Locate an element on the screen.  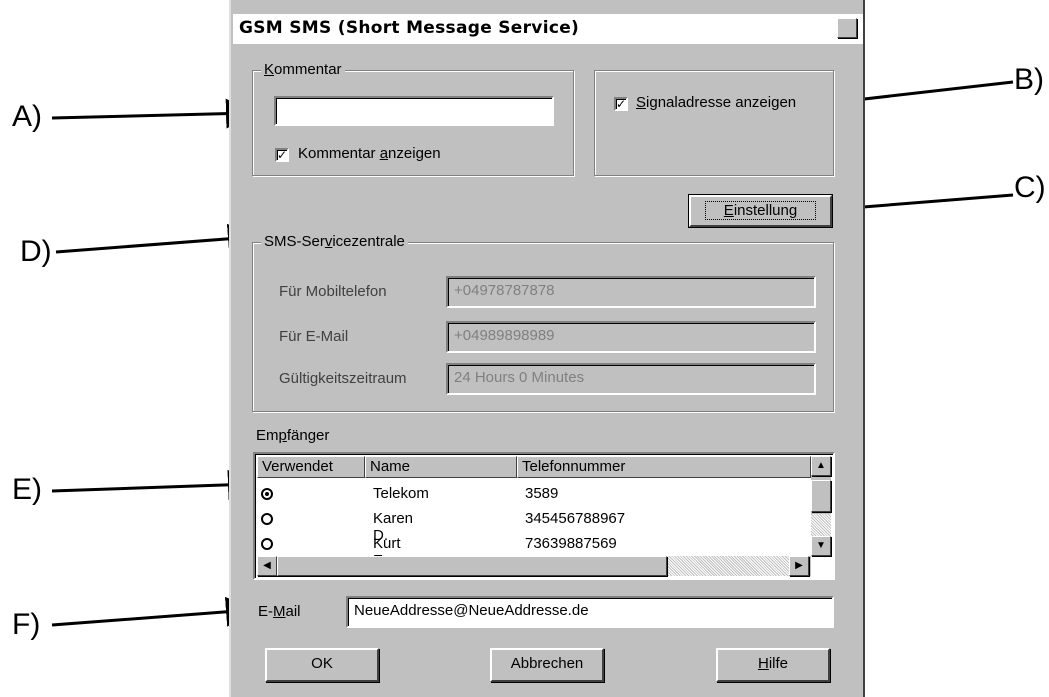
scroll-left-icon: ◀ is located at coordinates (267, 565).